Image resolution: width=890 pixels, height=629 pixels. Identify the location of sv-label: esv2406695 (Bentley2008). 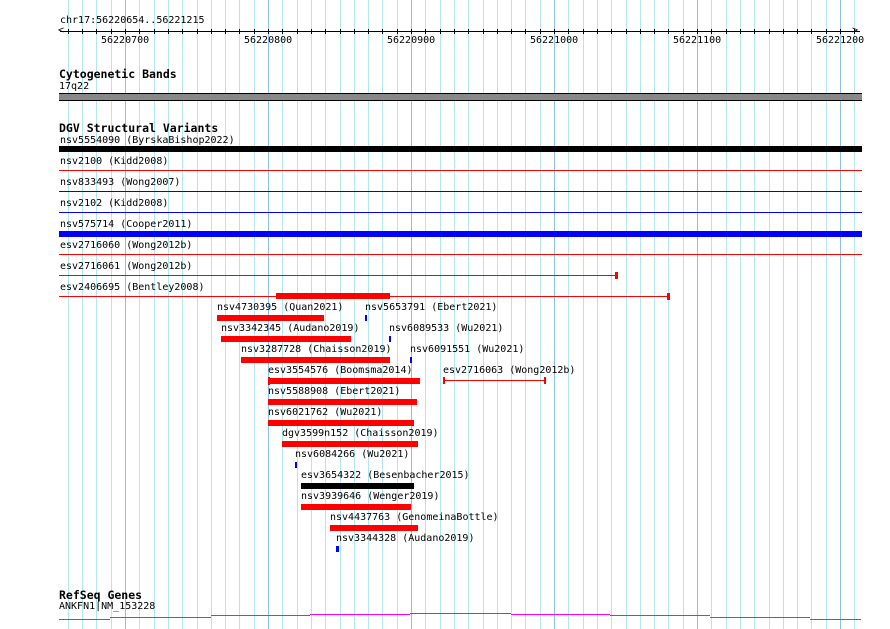
(132, 287).